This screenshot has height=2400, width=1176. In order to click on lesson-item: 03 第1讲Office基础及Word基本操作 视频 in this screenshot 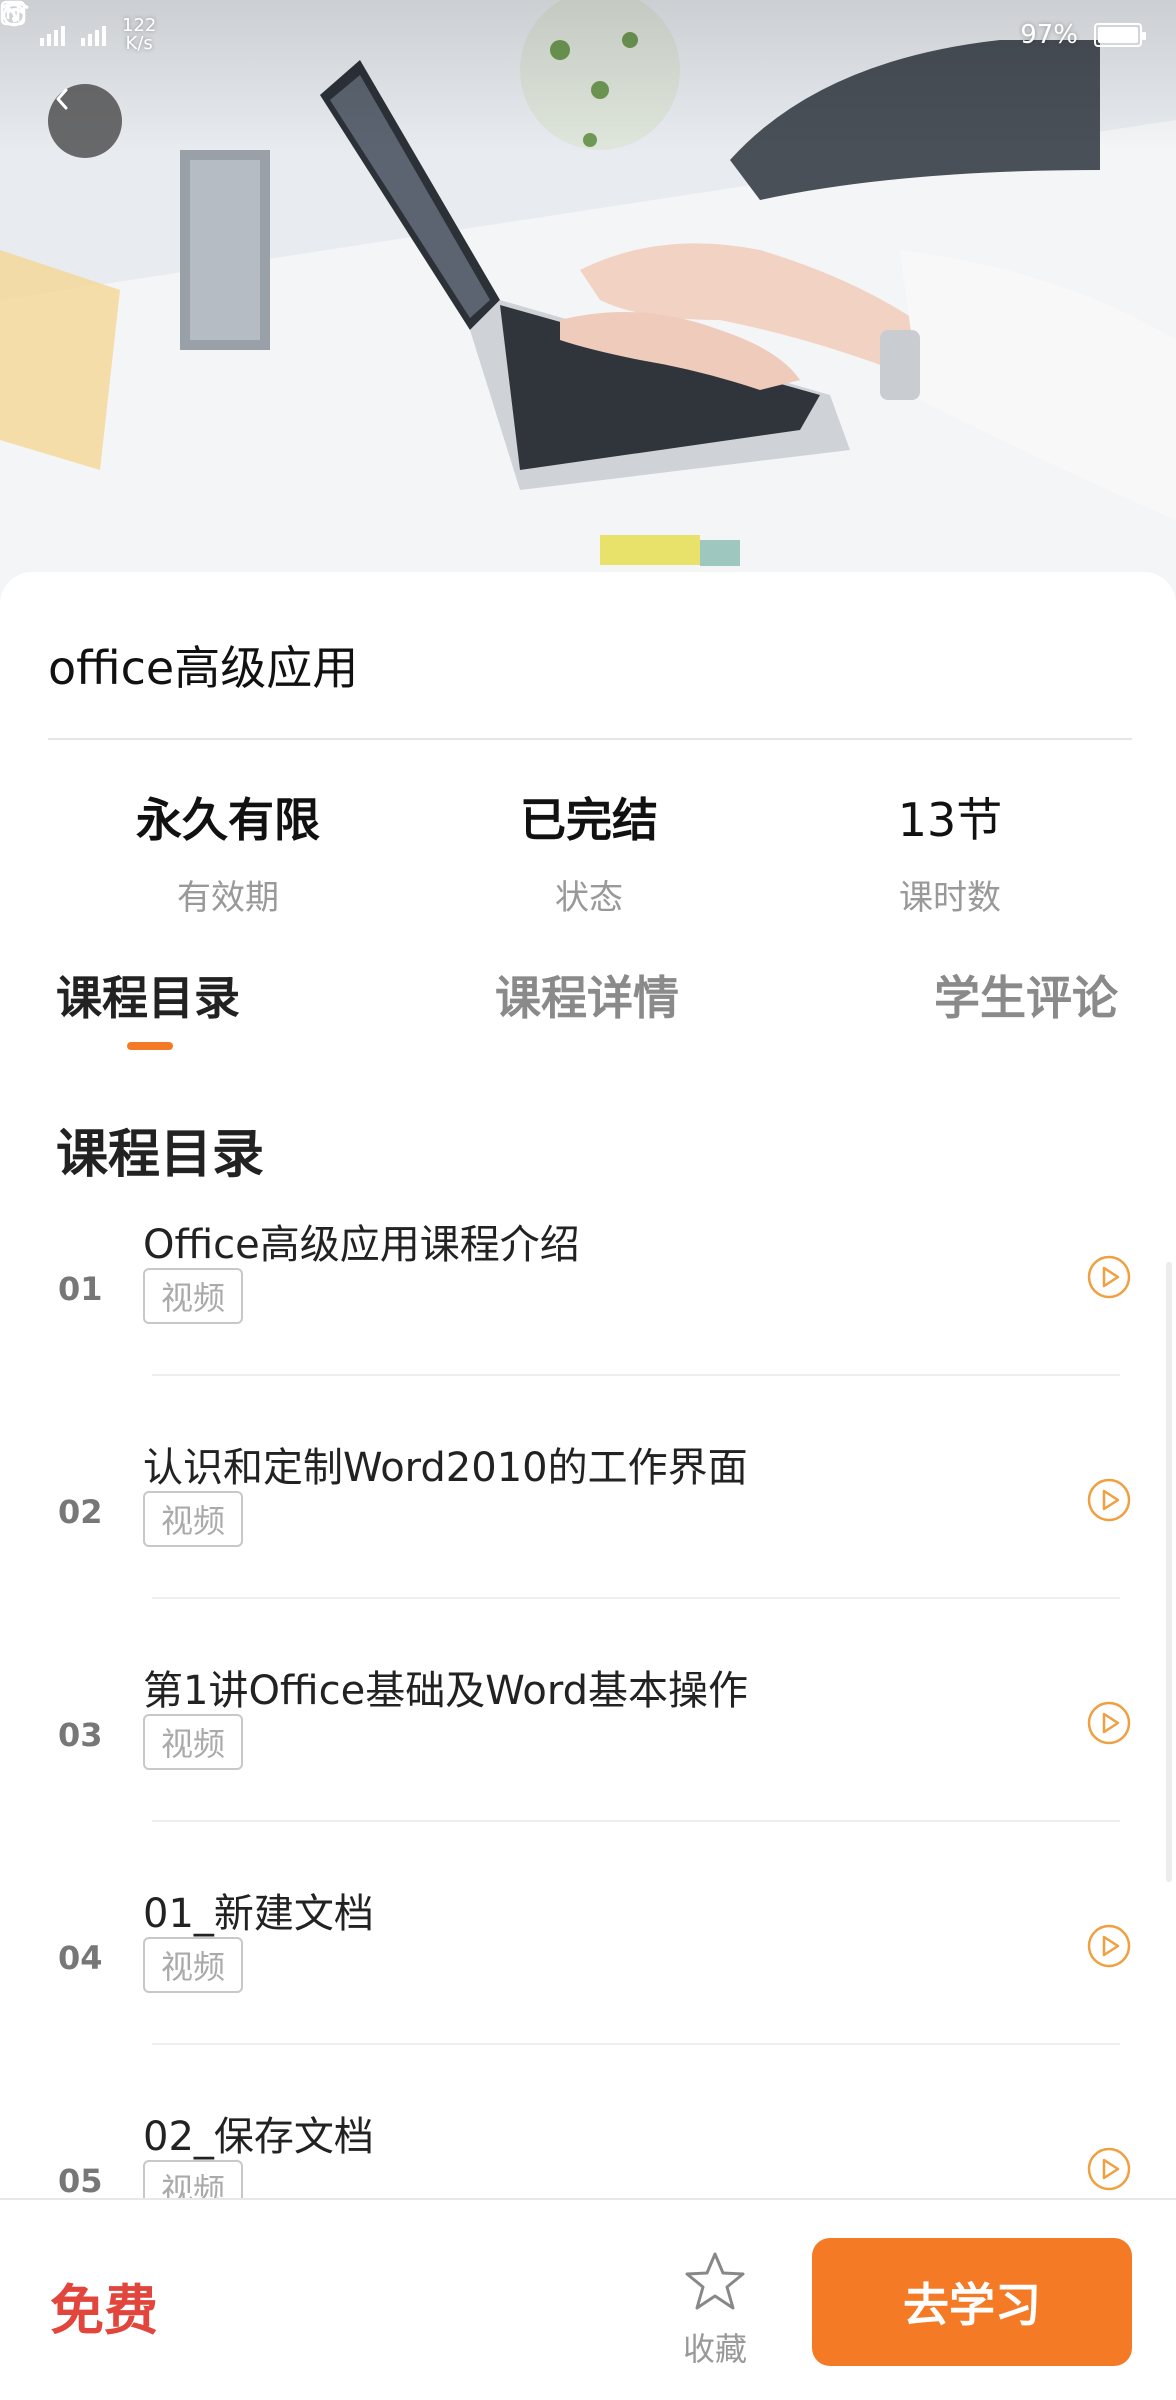, I will do `click(588, 1769)`.